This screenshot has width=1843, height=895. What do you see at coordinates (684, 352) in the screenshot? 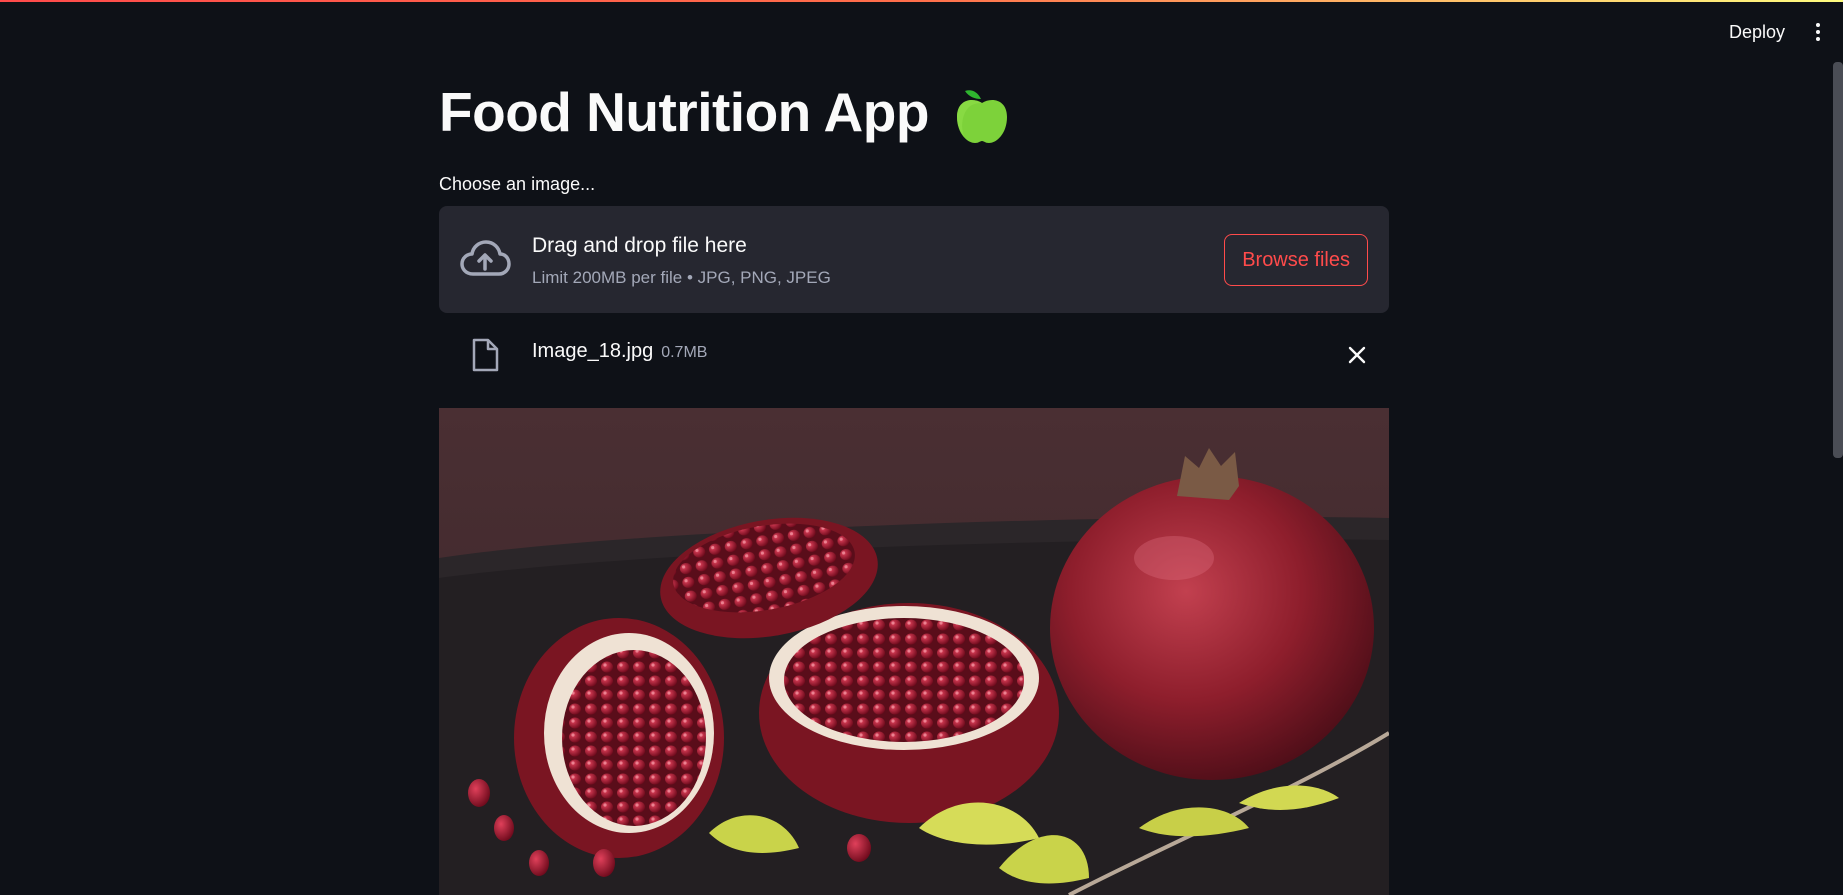
I see `file-size: 0.7MB` at bounding box center [684, 352].